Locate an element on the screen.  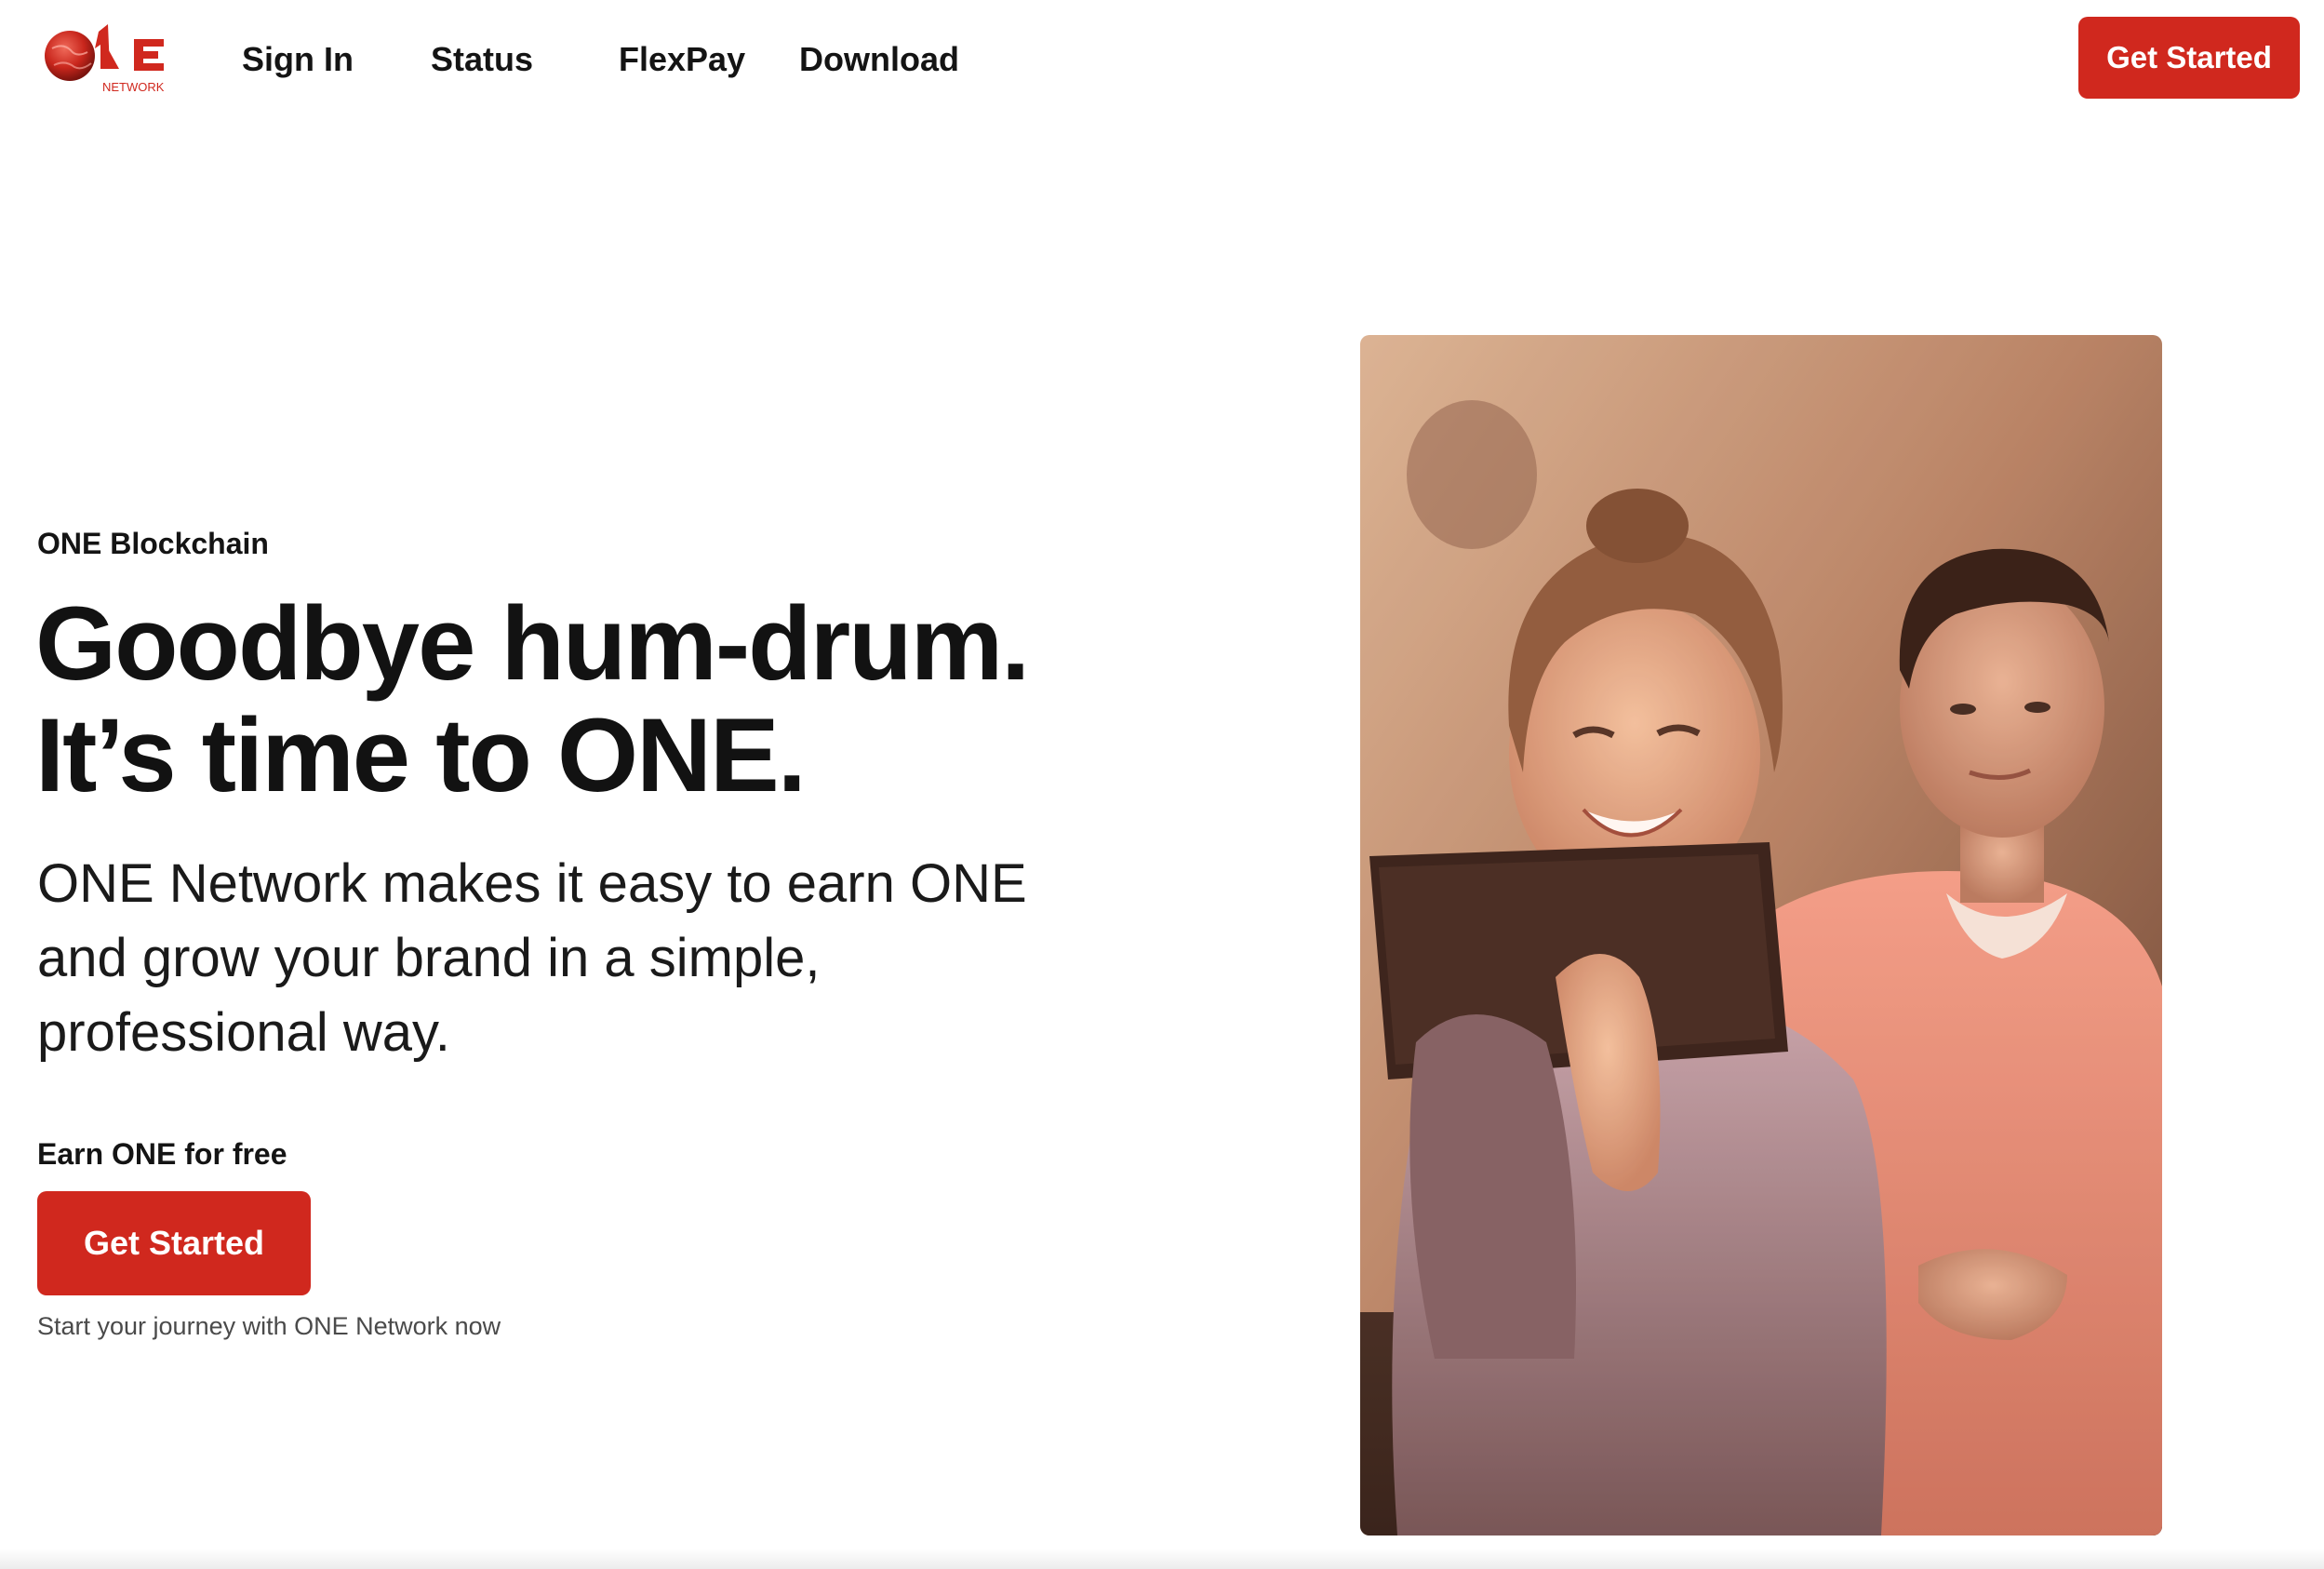
nav-flexpay: FlexPay is located at coordinates (682, 59).